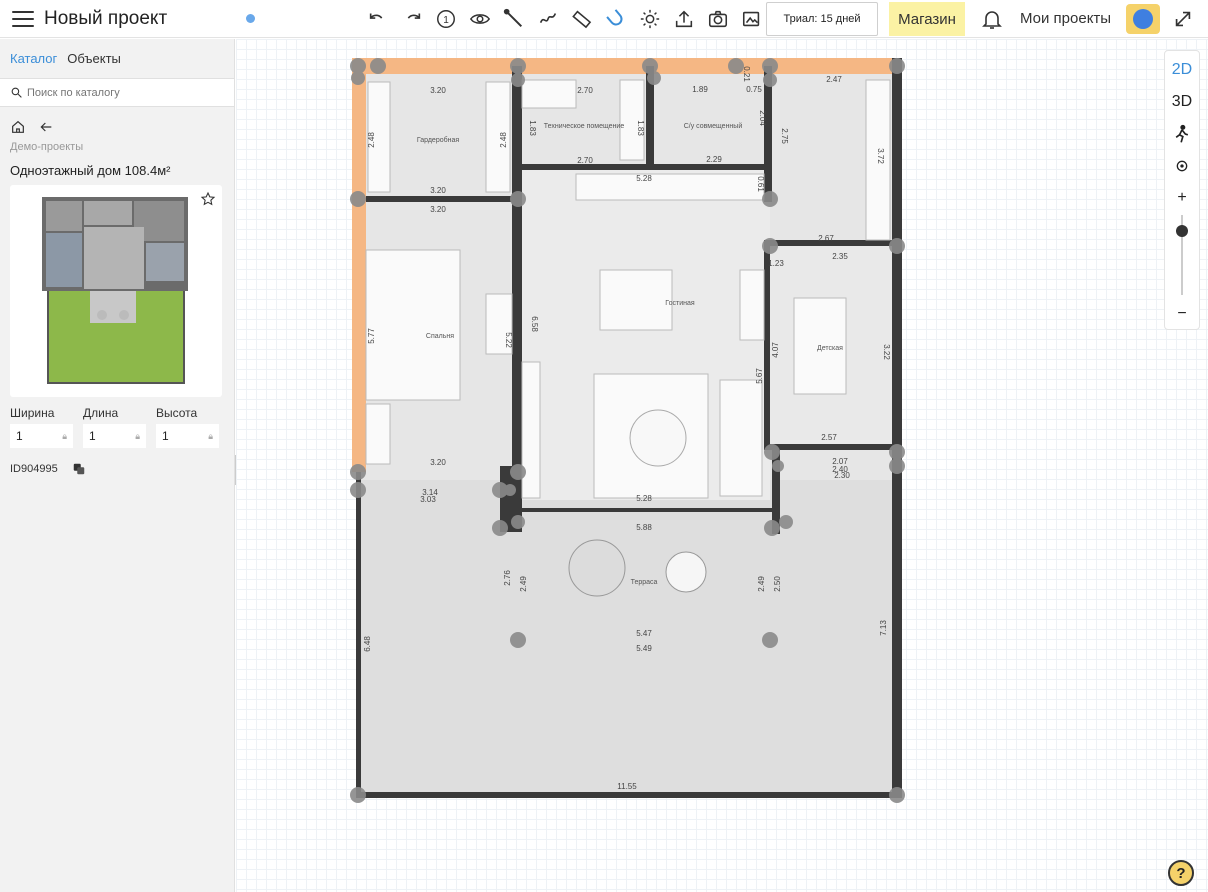 Image resolution: width=1208 pixels, height=892 pixels. What do you see at coordinates (565, 19) in the screenshot?
I see `toolbar: 1` at bounding box center [565, 19].